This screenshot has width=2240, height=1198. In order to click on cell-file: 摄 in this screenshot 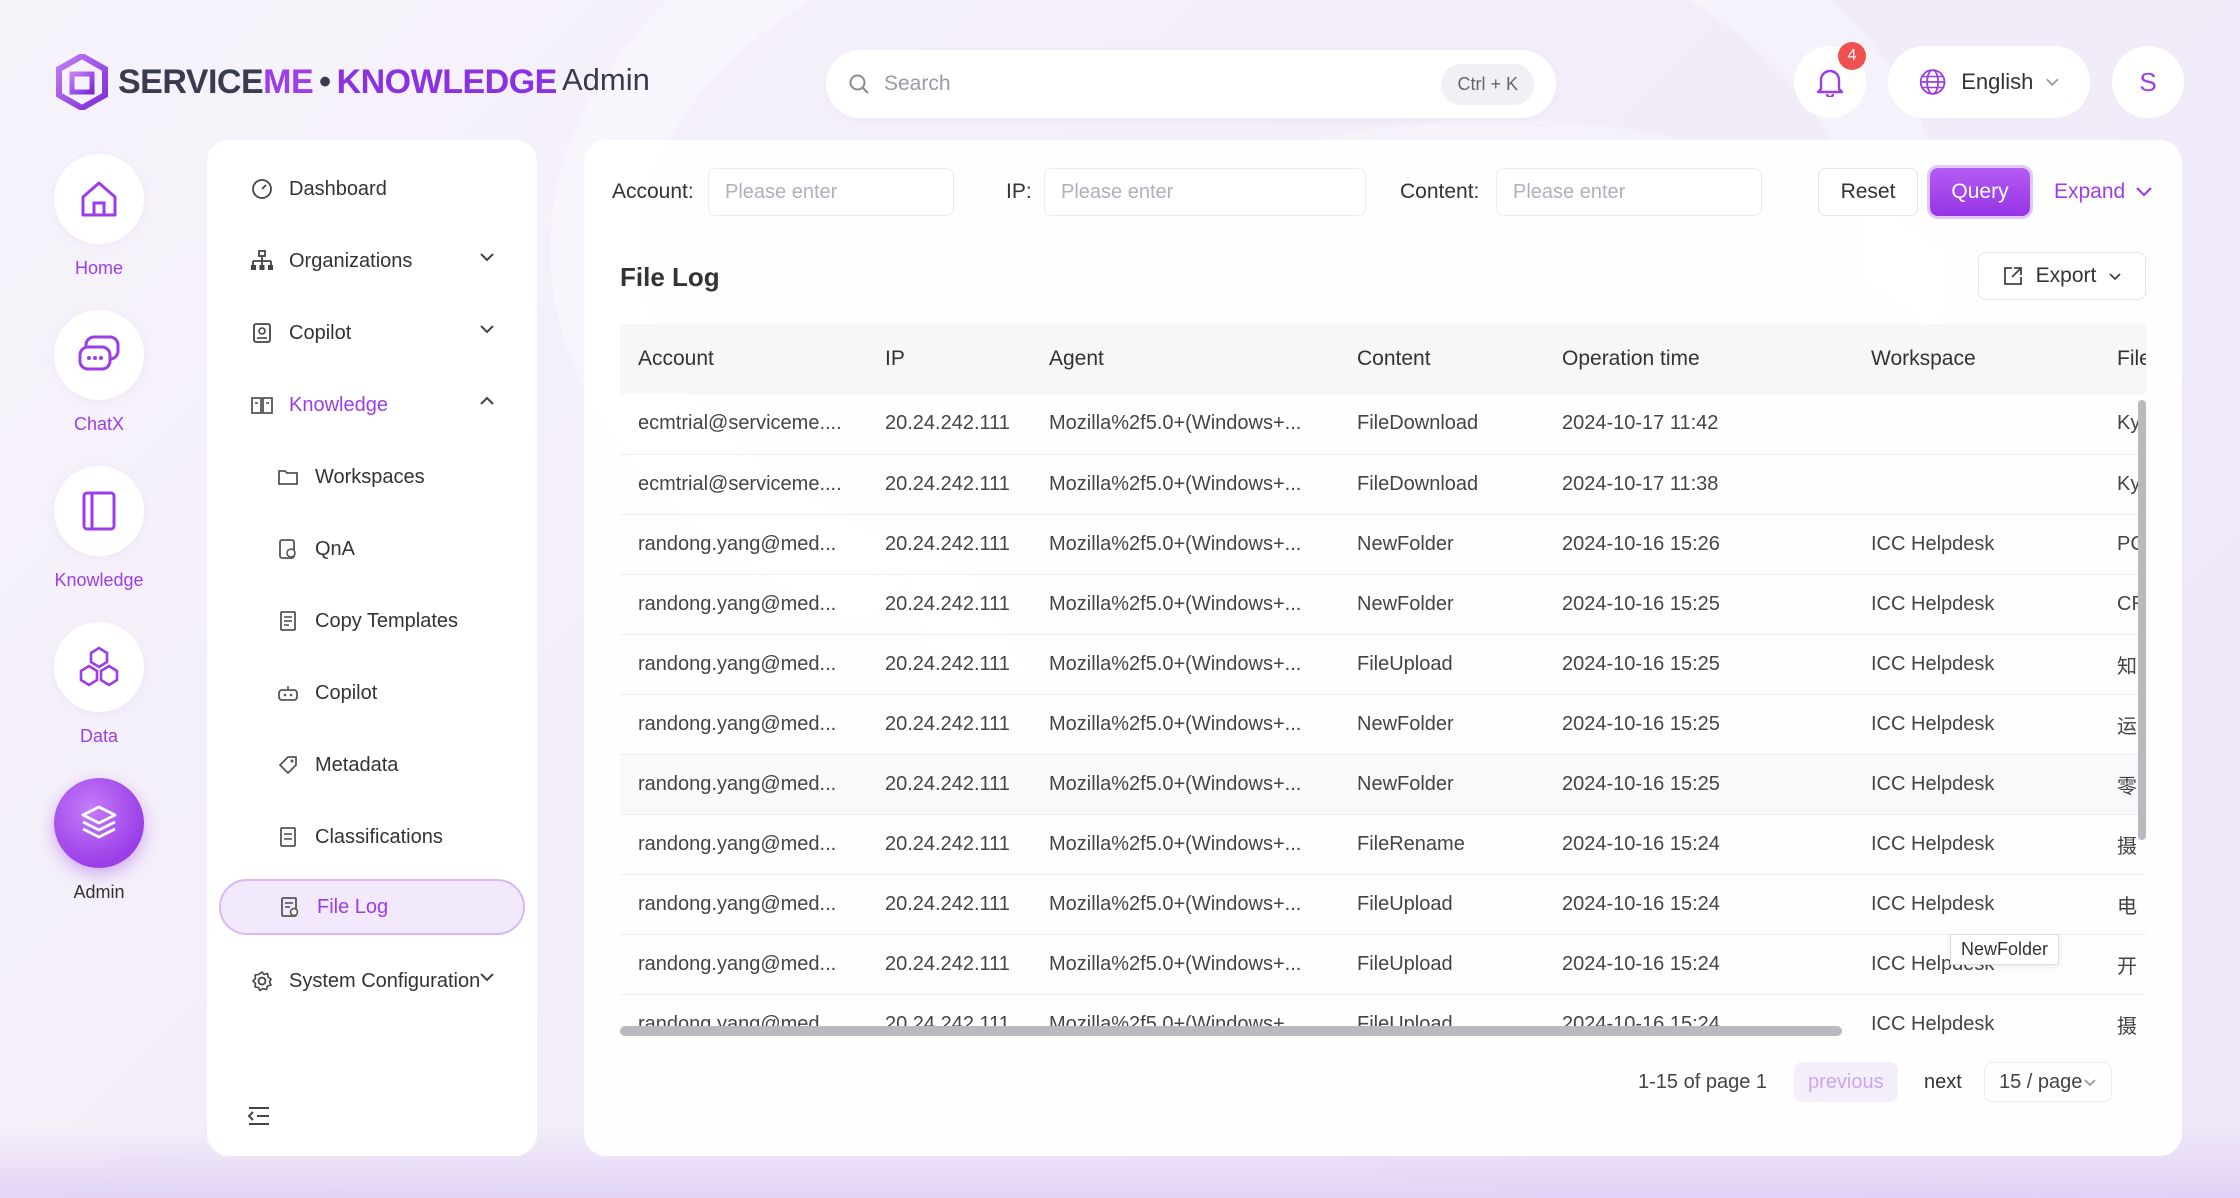, I will do `click(2122, 1015)`.